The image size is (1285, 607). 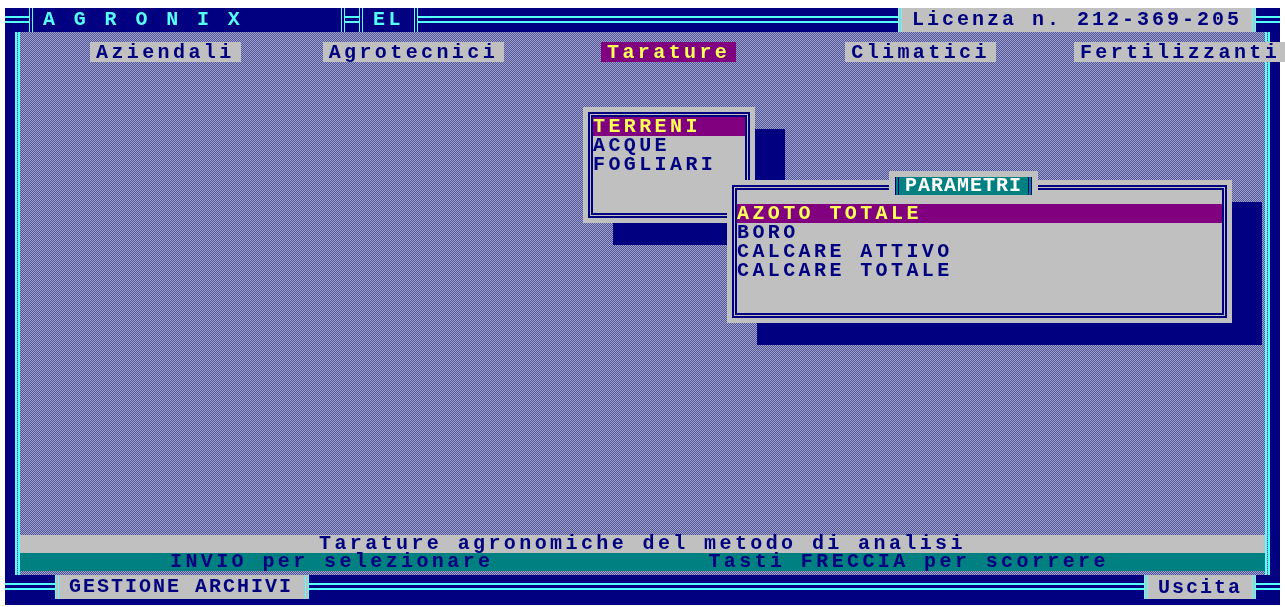 I want to click on list-item: FOGLIARI, so click(x=669, y=164).